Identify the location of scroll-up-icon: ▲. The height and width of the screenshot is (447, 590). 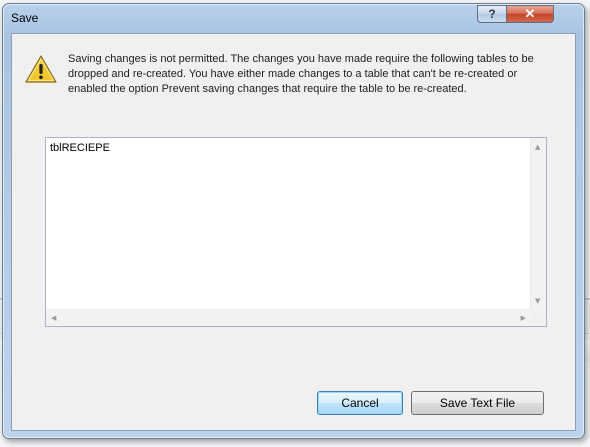
(537, 147).